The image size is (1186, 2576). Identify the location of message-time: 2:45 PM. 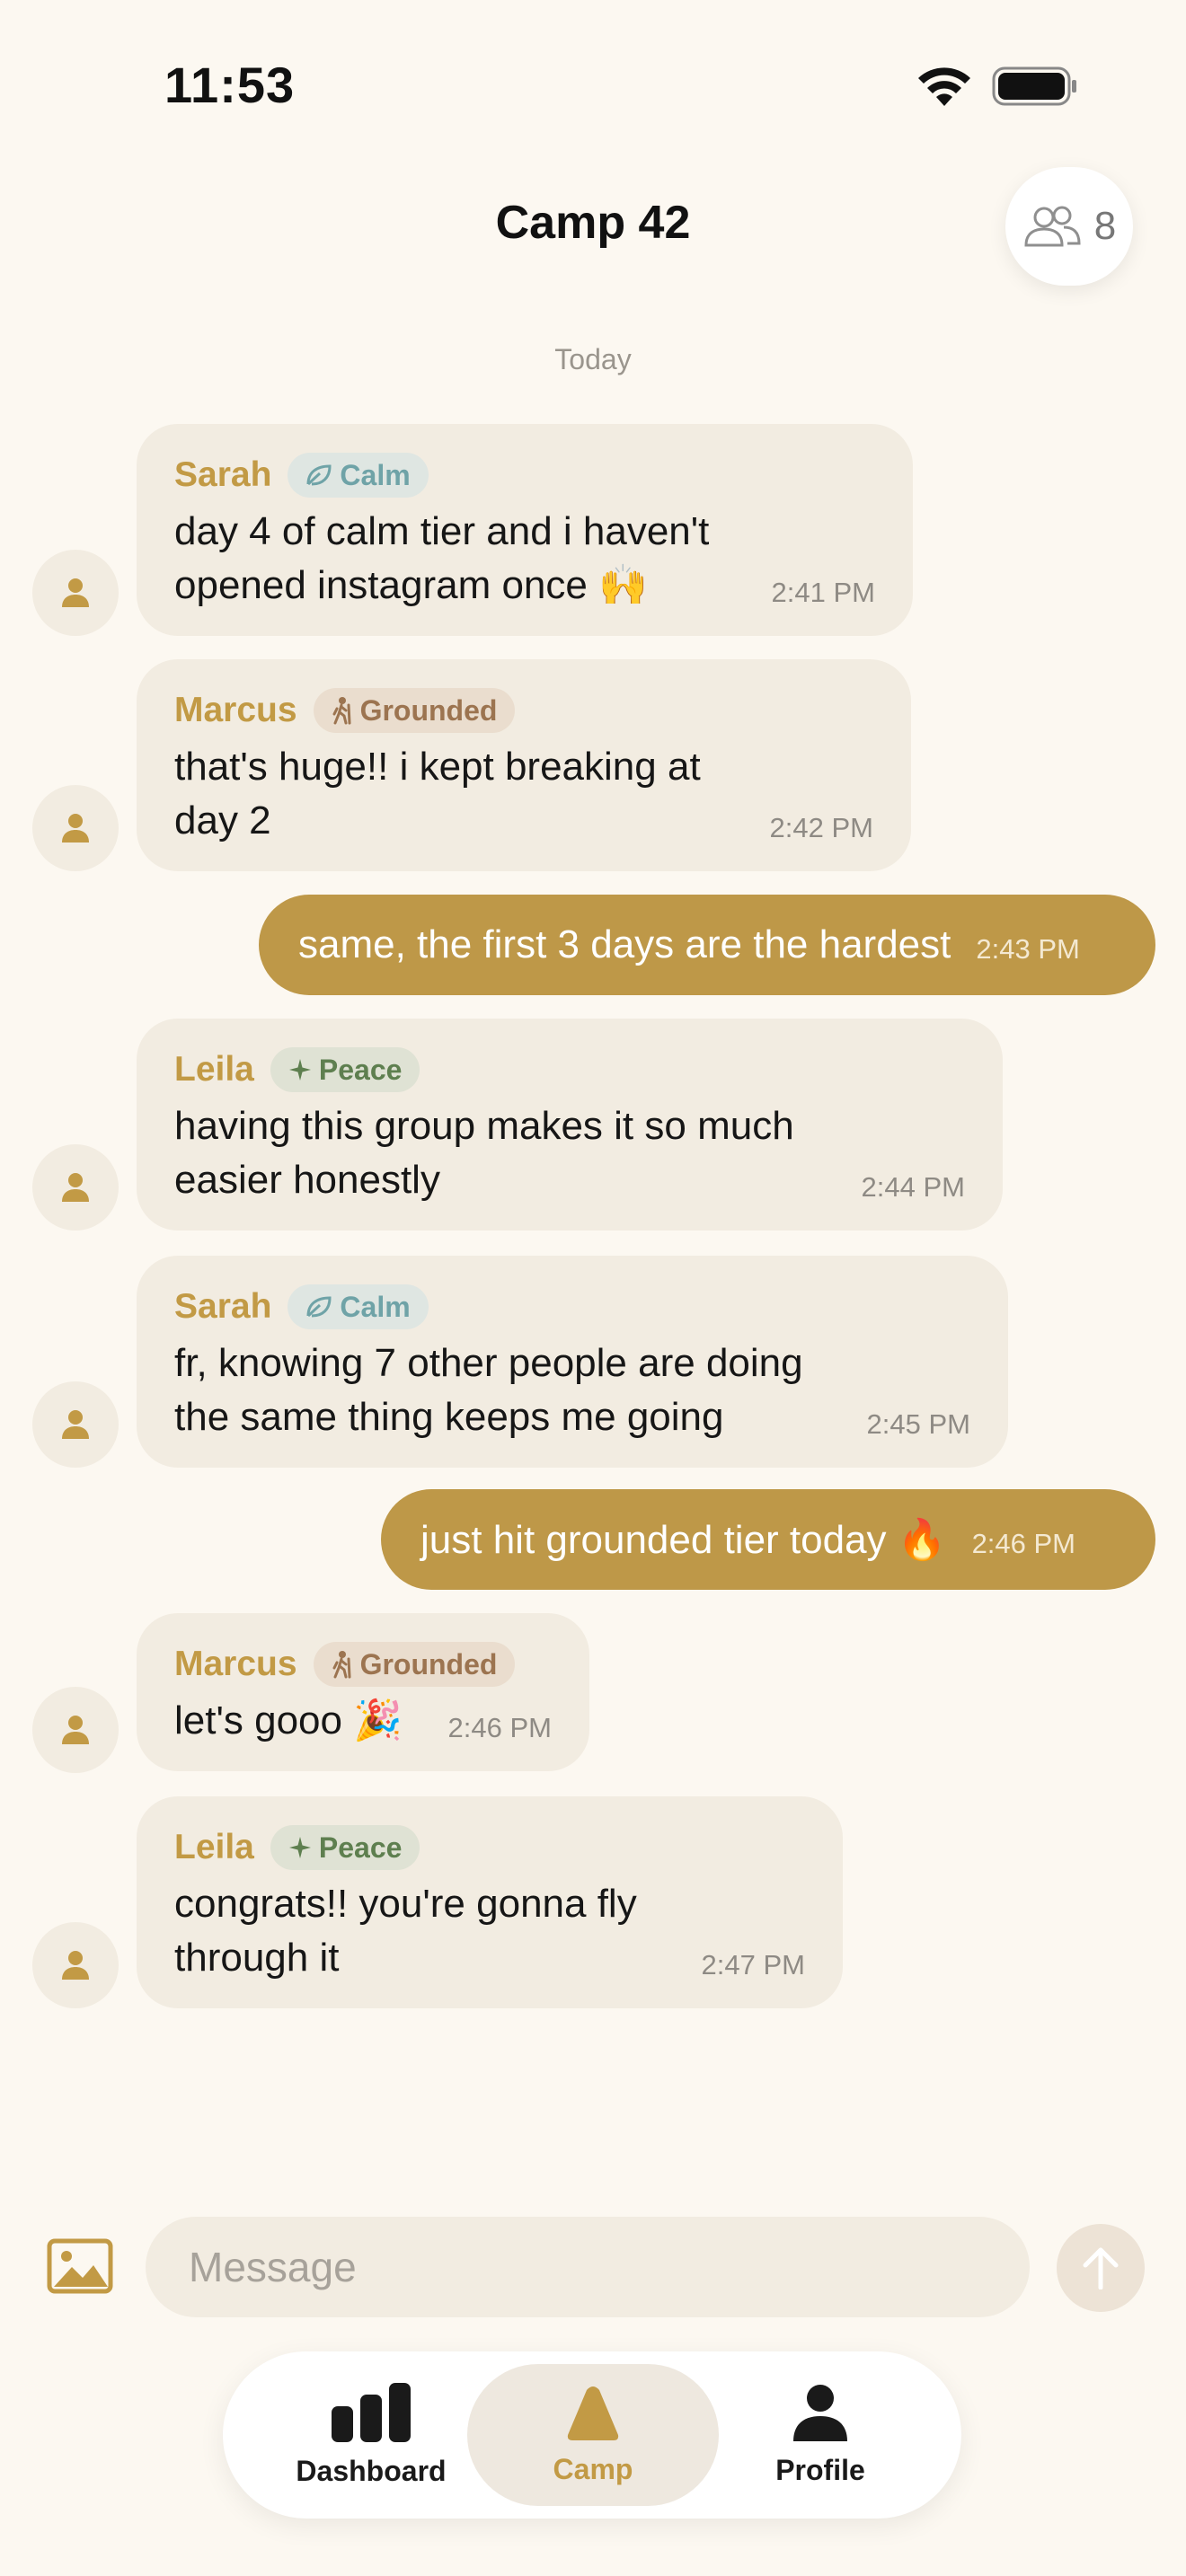
(918, 1424).